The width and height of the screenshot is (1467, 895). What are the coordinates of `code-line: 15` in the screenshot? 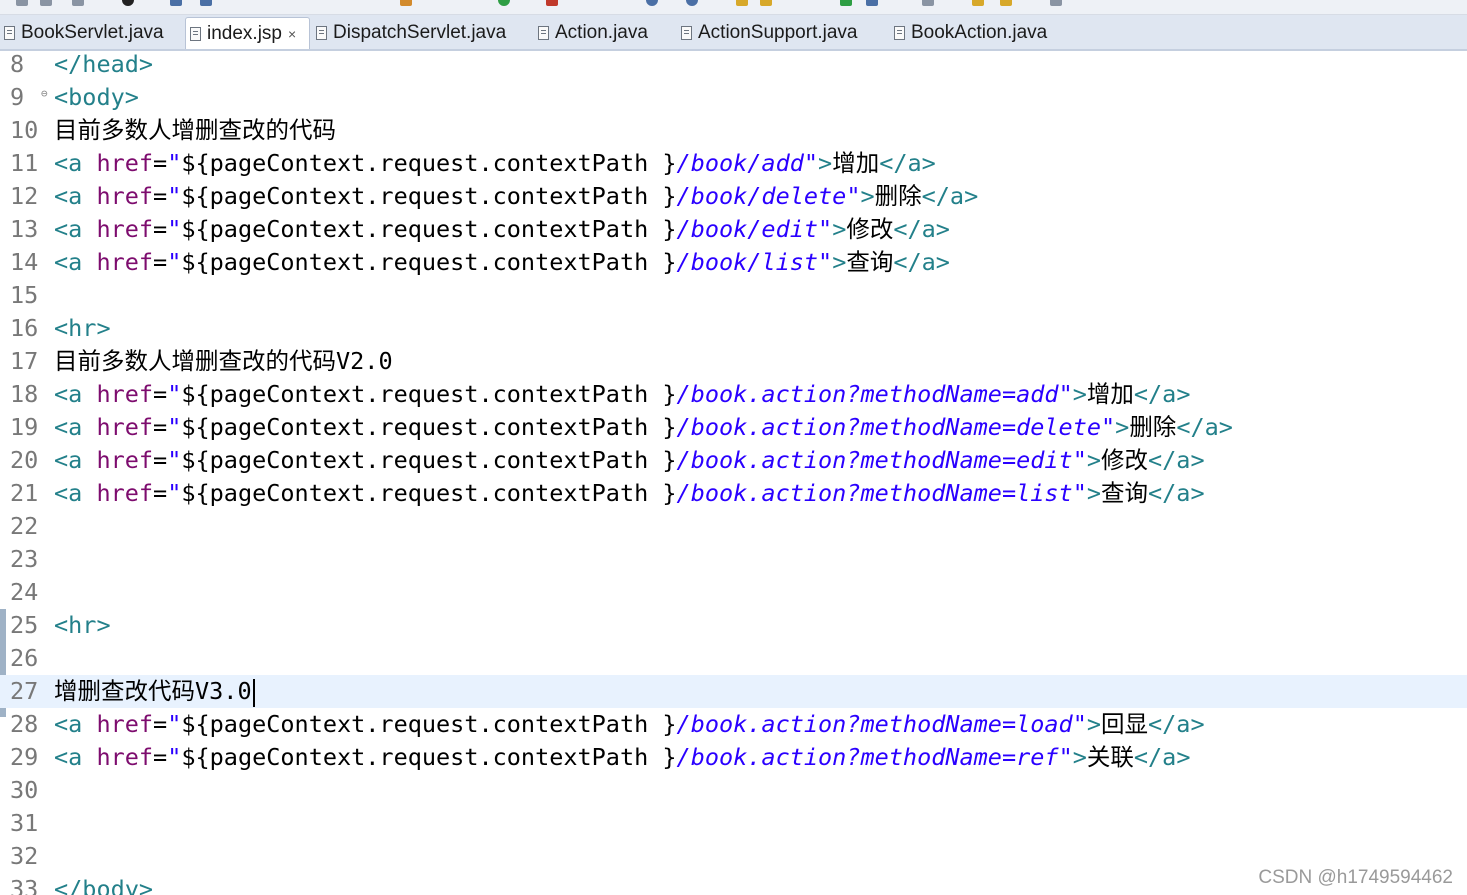 It's located at (733, 295).